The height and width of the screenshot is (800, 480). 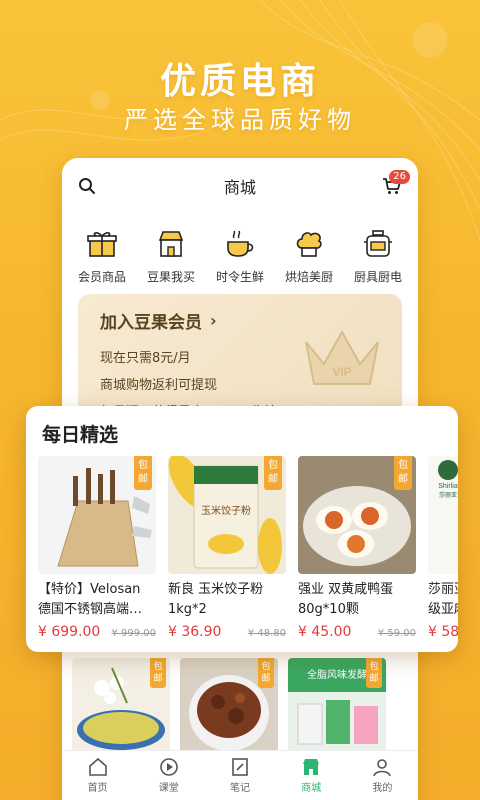 I want to click on tab-home: 首页, so click(x=97, y=775).